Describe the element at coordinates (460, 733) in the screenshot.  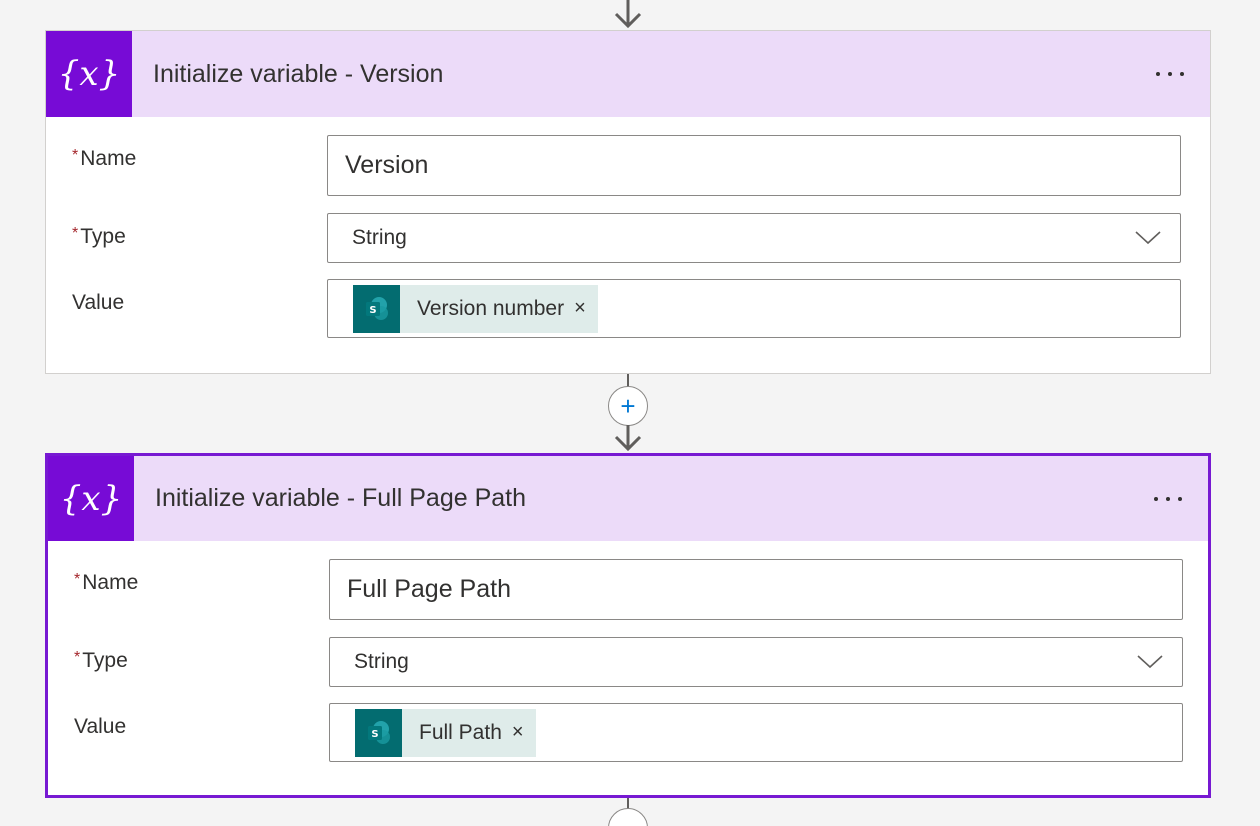
I see `token-label: Full Path` at that location.